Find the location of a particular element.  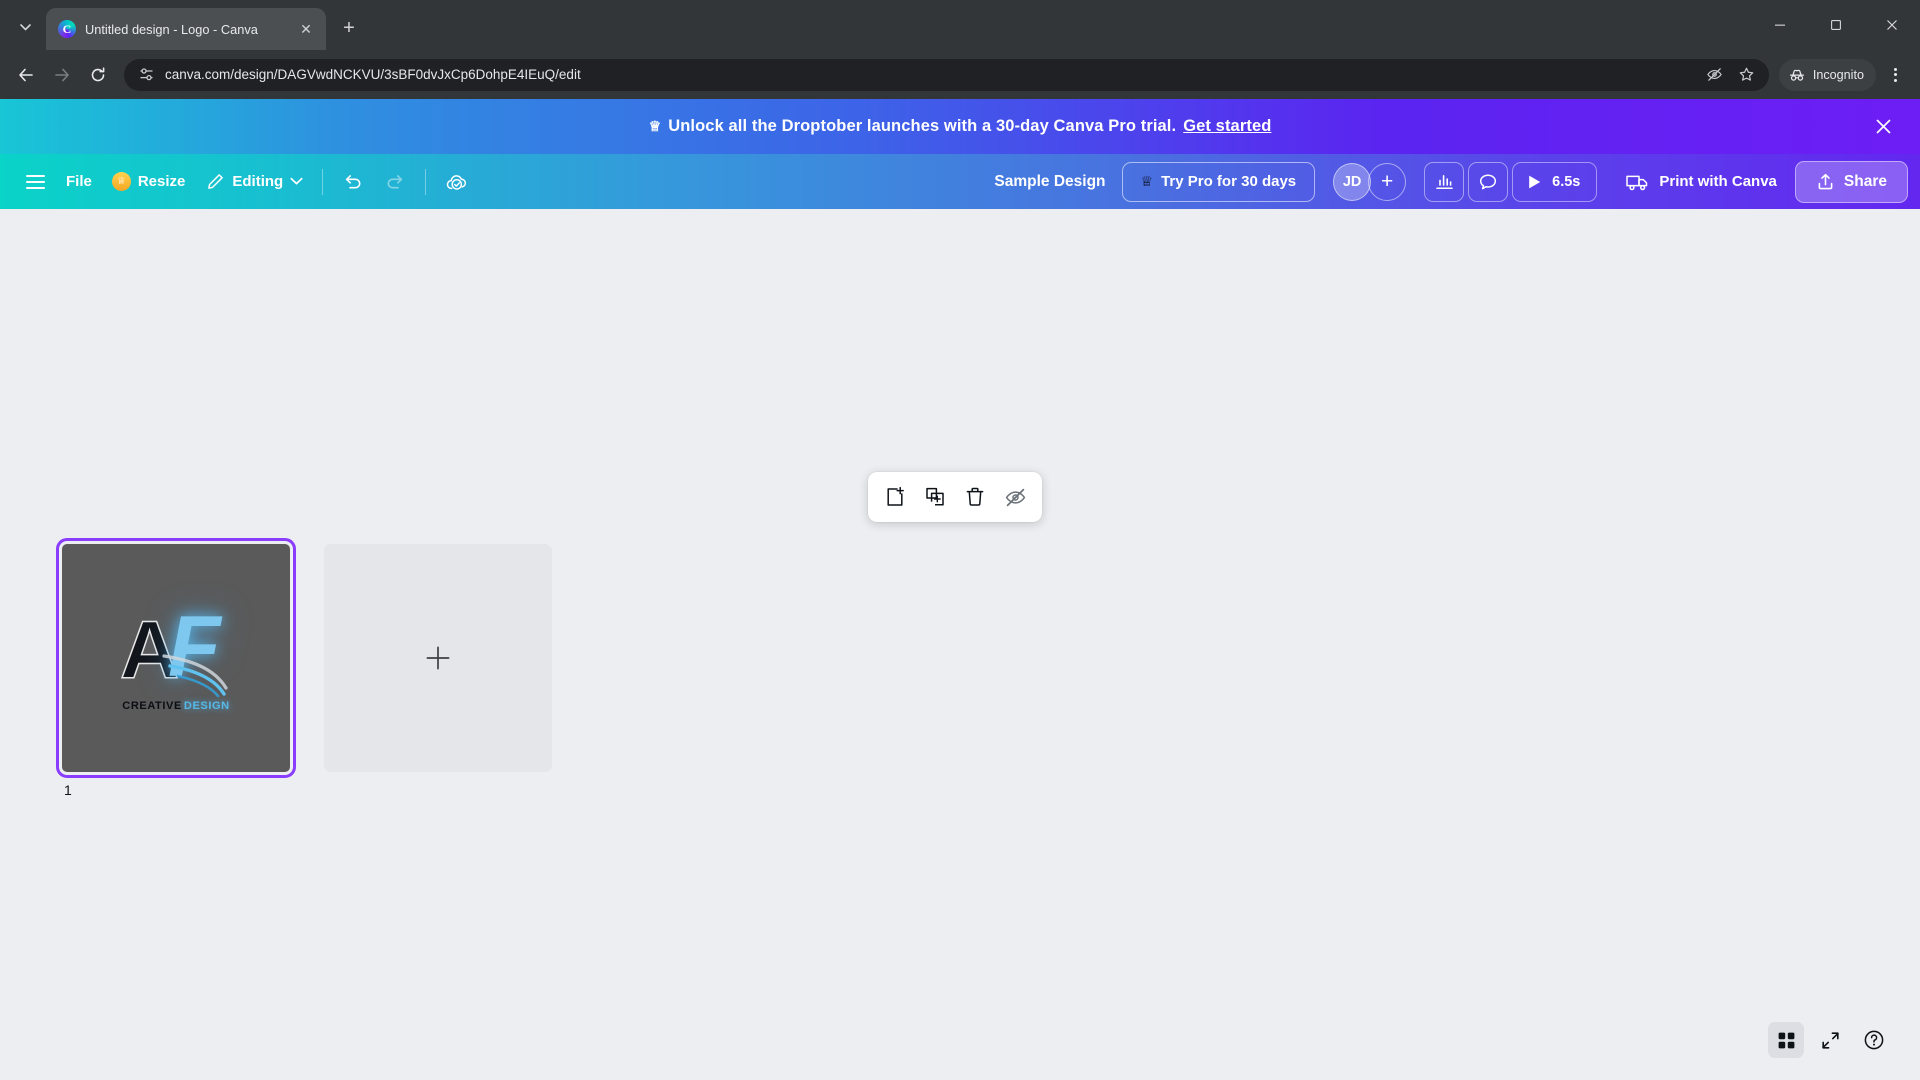

new-tab-button: + is located at coordinates (349, 28).